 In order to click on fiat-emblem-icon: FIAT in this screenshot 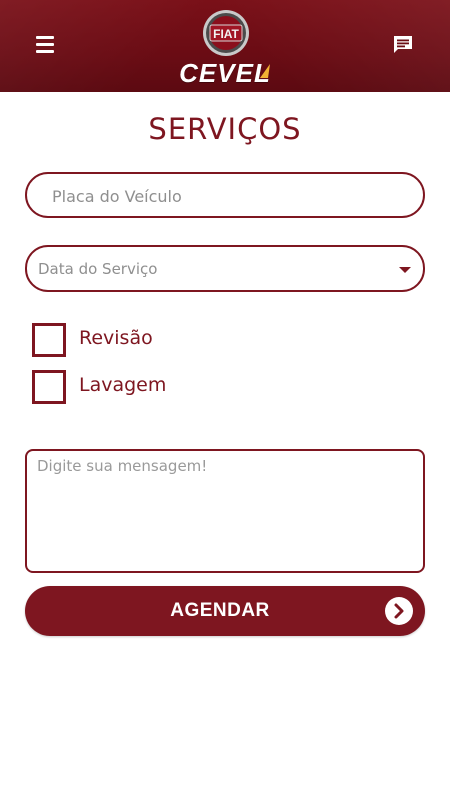, I will do `click(226, 33)`.